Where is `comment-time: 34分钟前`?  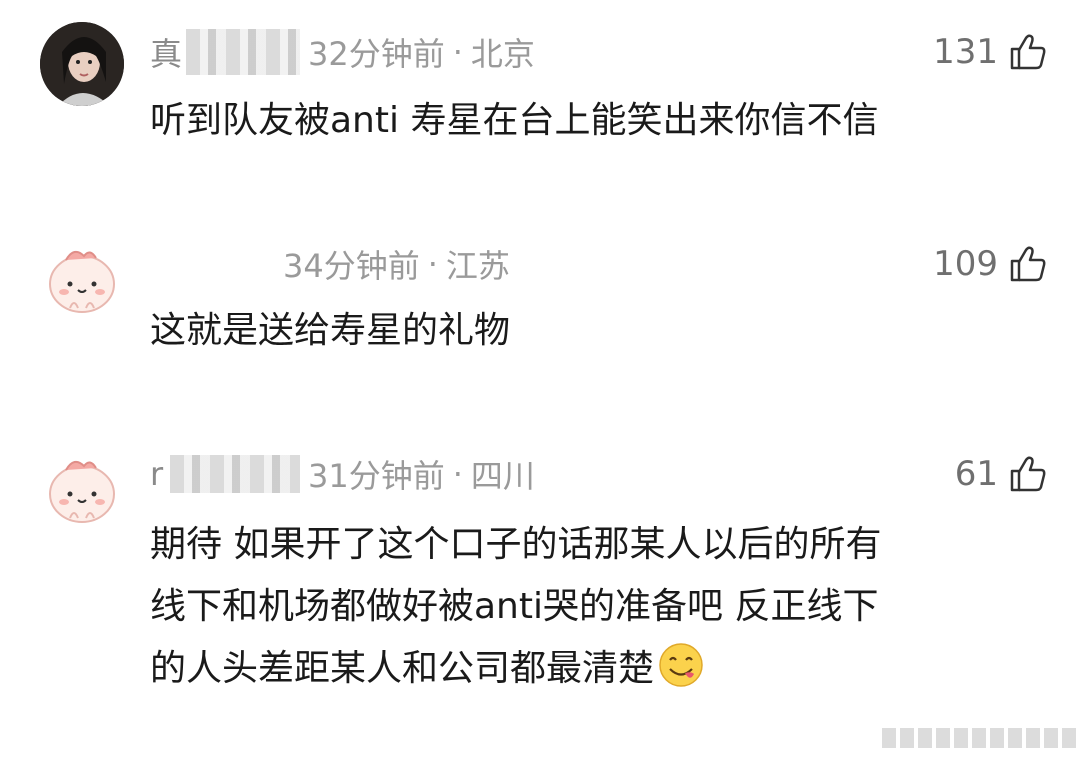
comment-time: 34分钟前 is located at coordinates (351, 266).